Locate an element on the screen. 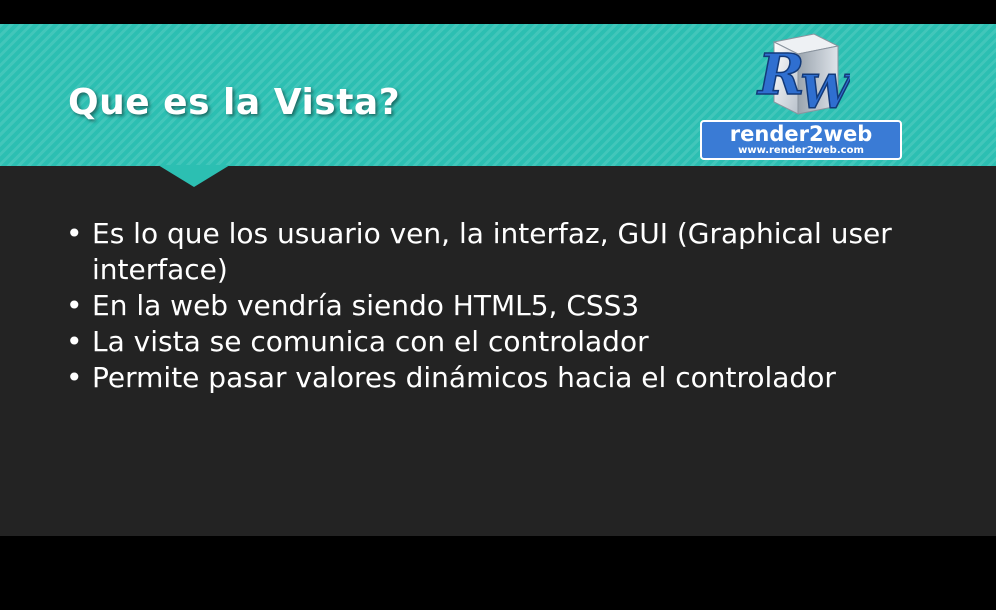 Image resolution: width=996 pixels, height=610 pixels. bullet-item: • En la web vendría siendo HTML5, CSS3 is located at coordinates (506, 306).